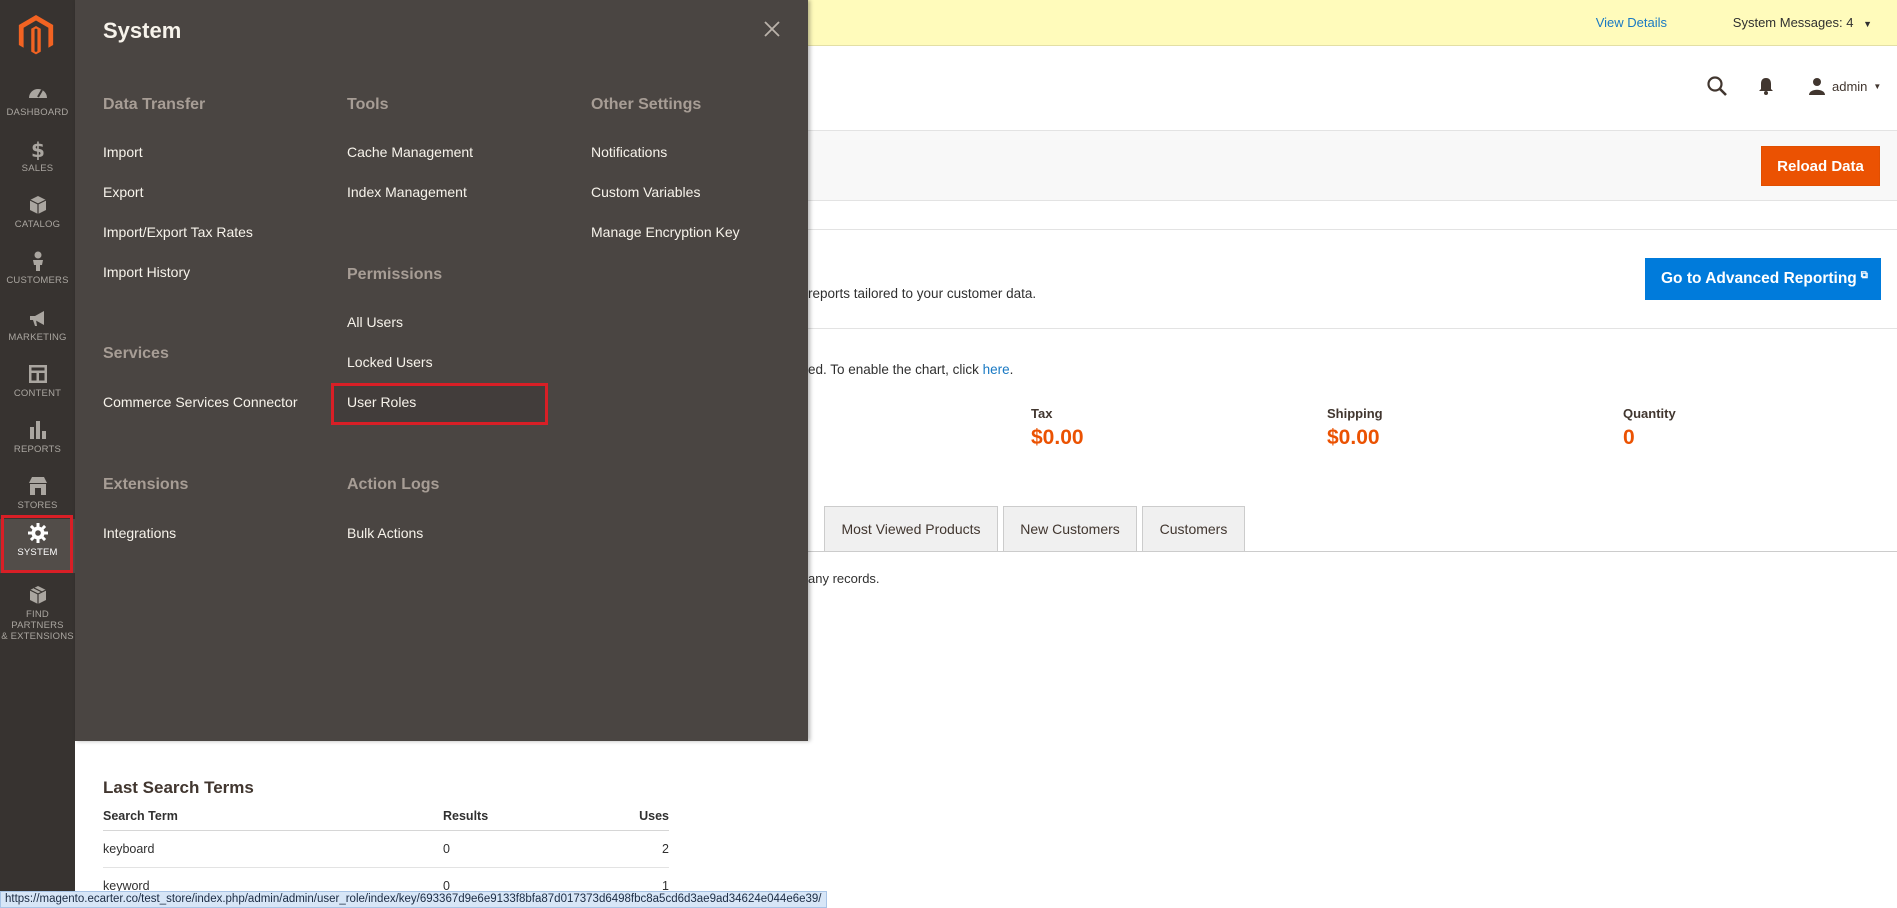  Describe the element at coordinates (178, 232) in the screenshot. I see `menu-item-import-export-tax-rates: Import/Export Tax Rates` at that location.